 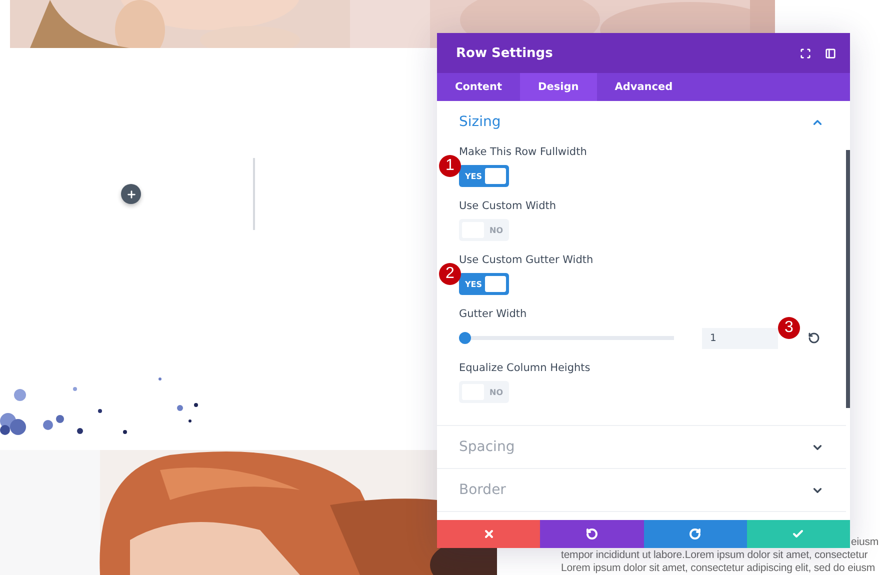 What do you see at coordinates (805, 53) in the screenshot?
I see `fullscreen-icon` at bounding box center [805, 53].